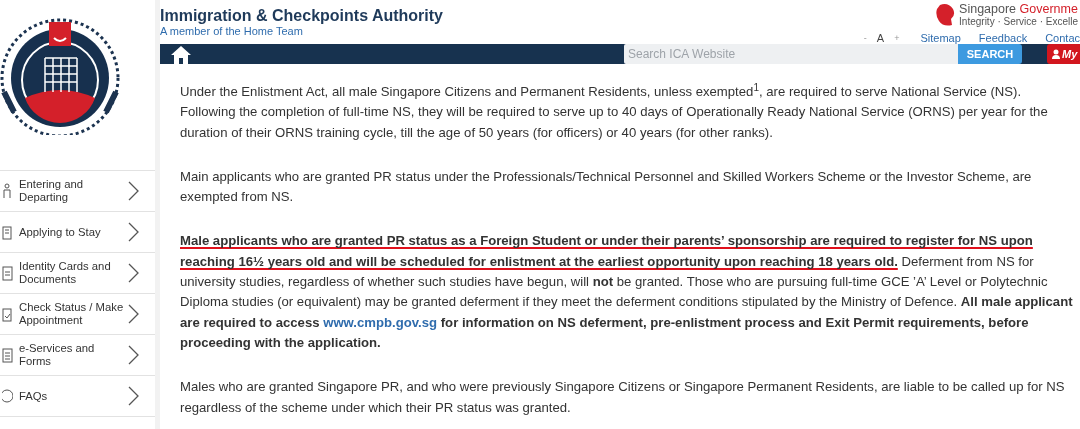 The height and width of the screenshot is (429, 1080). What do you see at coordinates (865, 38) in the screenshot?
I see `font-size-control: -` at bounding box center [865, 38].